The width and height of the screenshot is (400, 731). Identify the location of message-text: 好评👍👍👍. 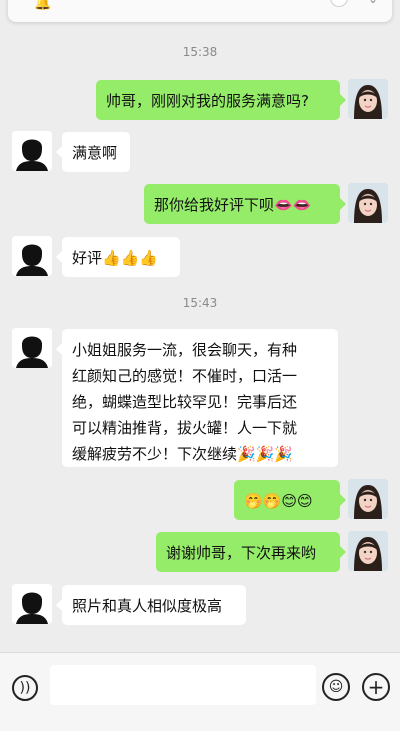
(115, 258).